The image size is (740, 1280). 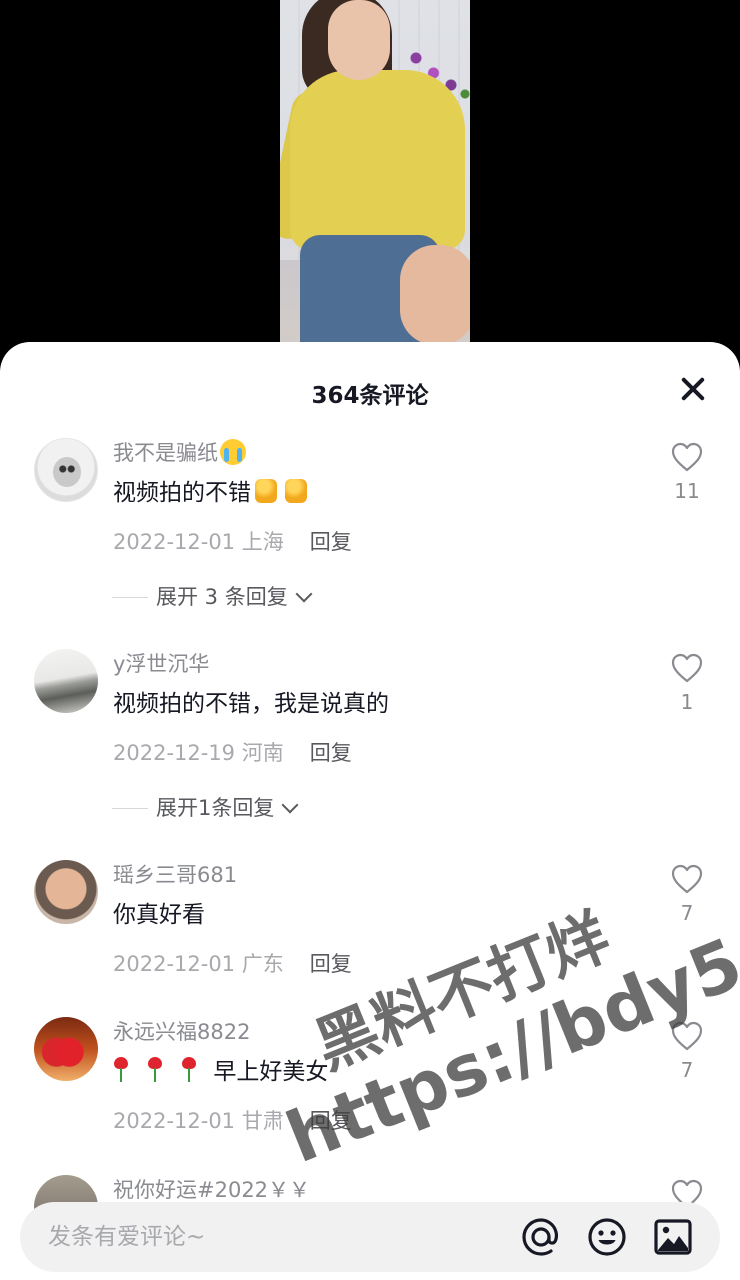 What do you see at coordinates (381, 1072) in the screenshot?
I see `comment-text-row: 早上好美女` at bounding box center [381, 1072].